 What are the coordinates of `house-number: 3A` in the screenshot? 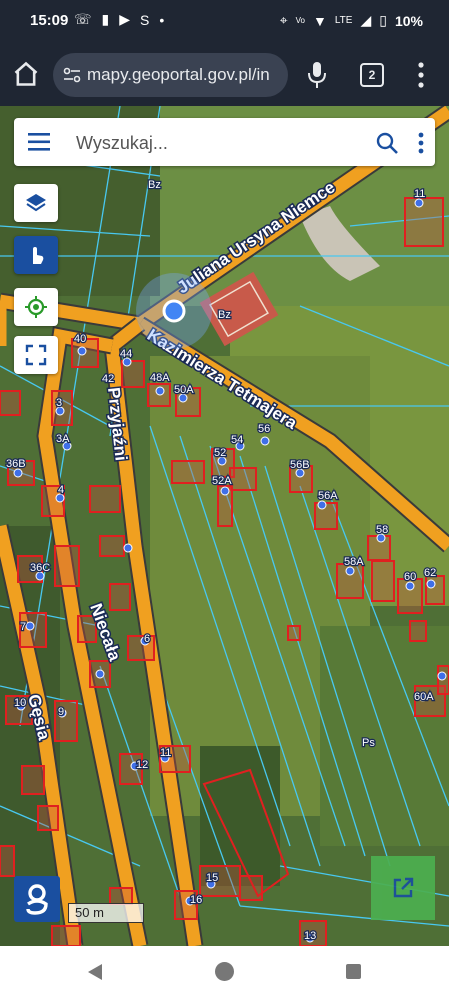 It's located at (63, 439).